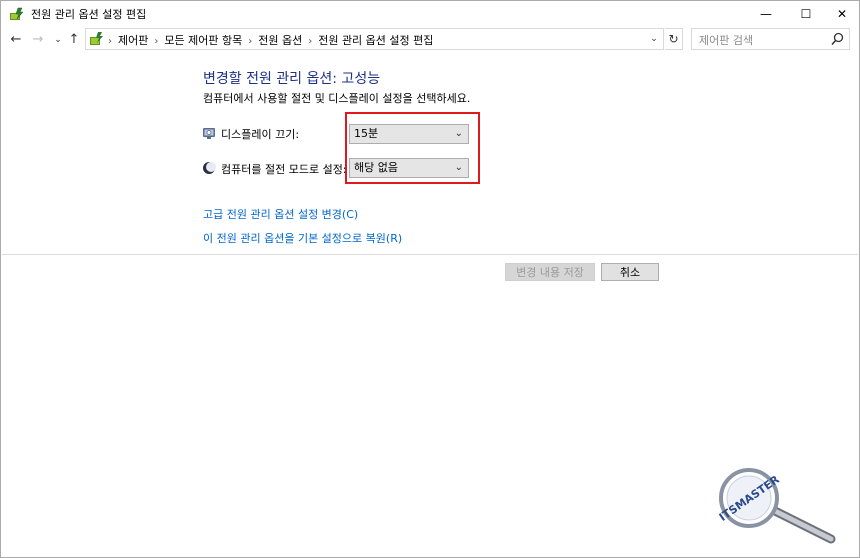 The height and width of the screenshot is (558, 860). I want to click on restore-defaults-link: 이 전원 관리 옵션을 기본 설정으로 복원(R), so click(302, 238).